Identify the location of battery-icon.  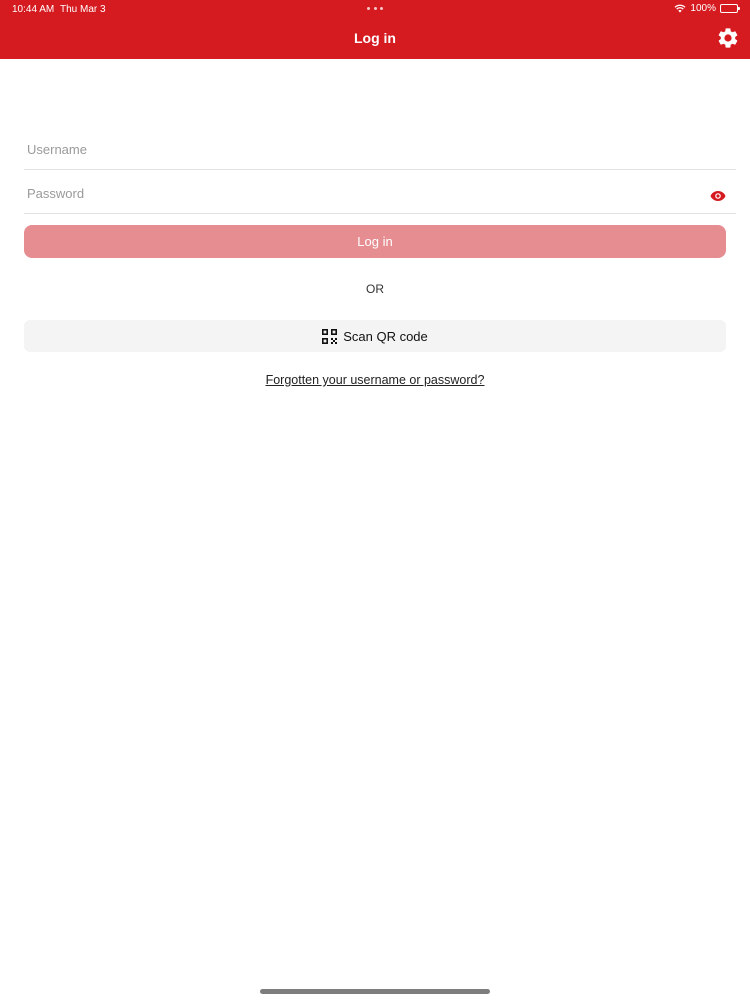
(730, 8).